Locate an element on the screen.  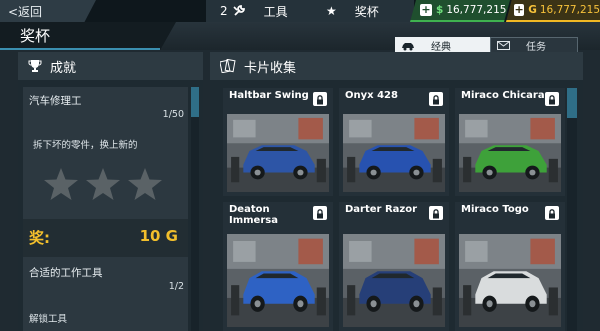
achievement-progress: 1/50 is located at coordinates (173, 114).